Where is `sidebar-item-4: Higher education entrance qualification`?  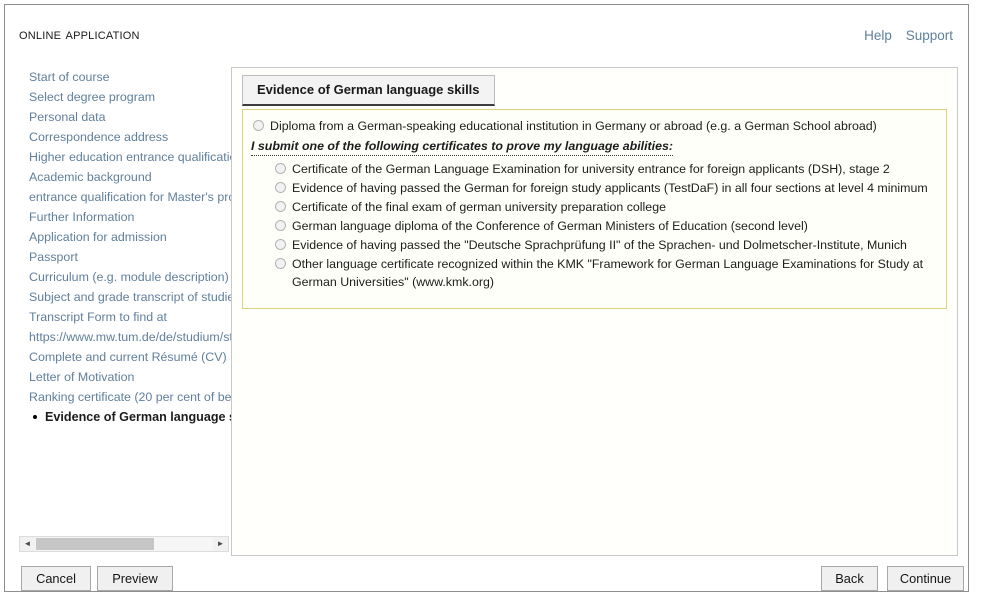
sidebar-item-4: Higher education entrance qualification is located at coordinates (125, 157).